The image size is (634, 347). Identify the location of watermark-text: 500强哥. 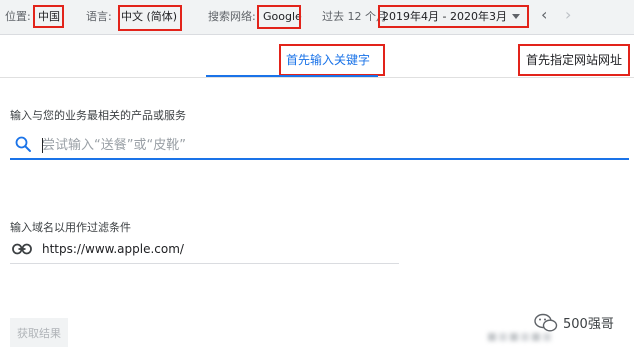
(588, 324).